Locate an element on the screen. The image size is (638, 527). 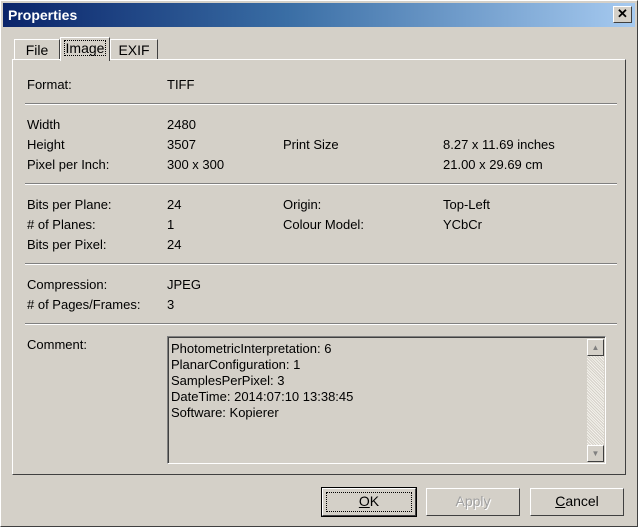
num-planes-label: # of Planes: is located at coordinates (61, 224).